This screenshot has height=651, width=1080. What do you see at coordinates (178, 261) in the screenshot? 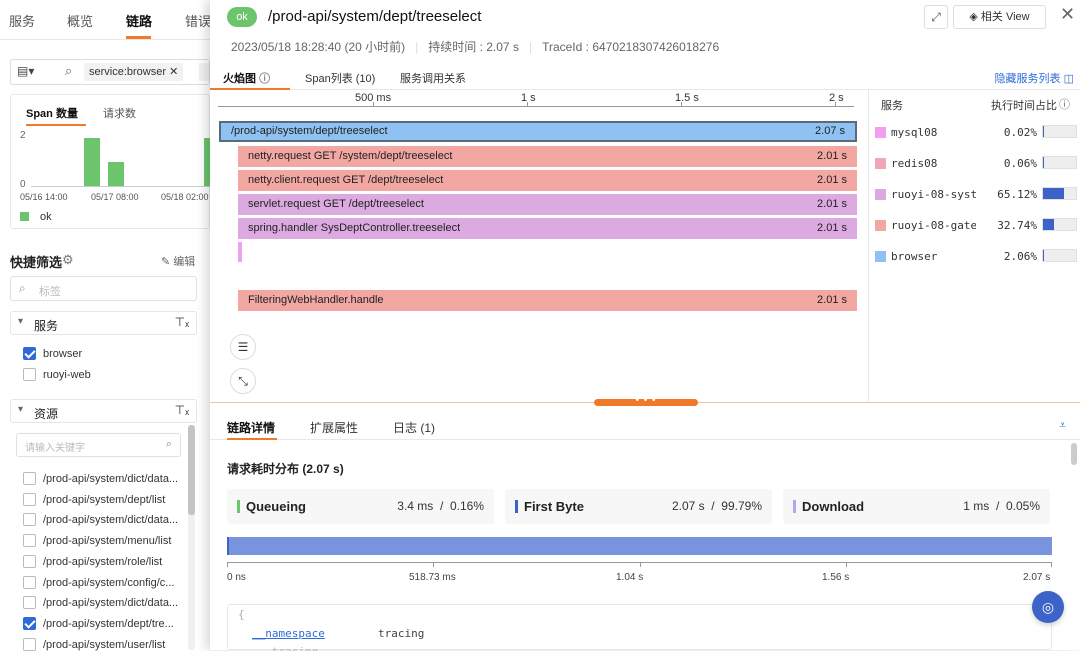
I see `edit-button: ✎ 编辑` at bounding box center [178, 261].